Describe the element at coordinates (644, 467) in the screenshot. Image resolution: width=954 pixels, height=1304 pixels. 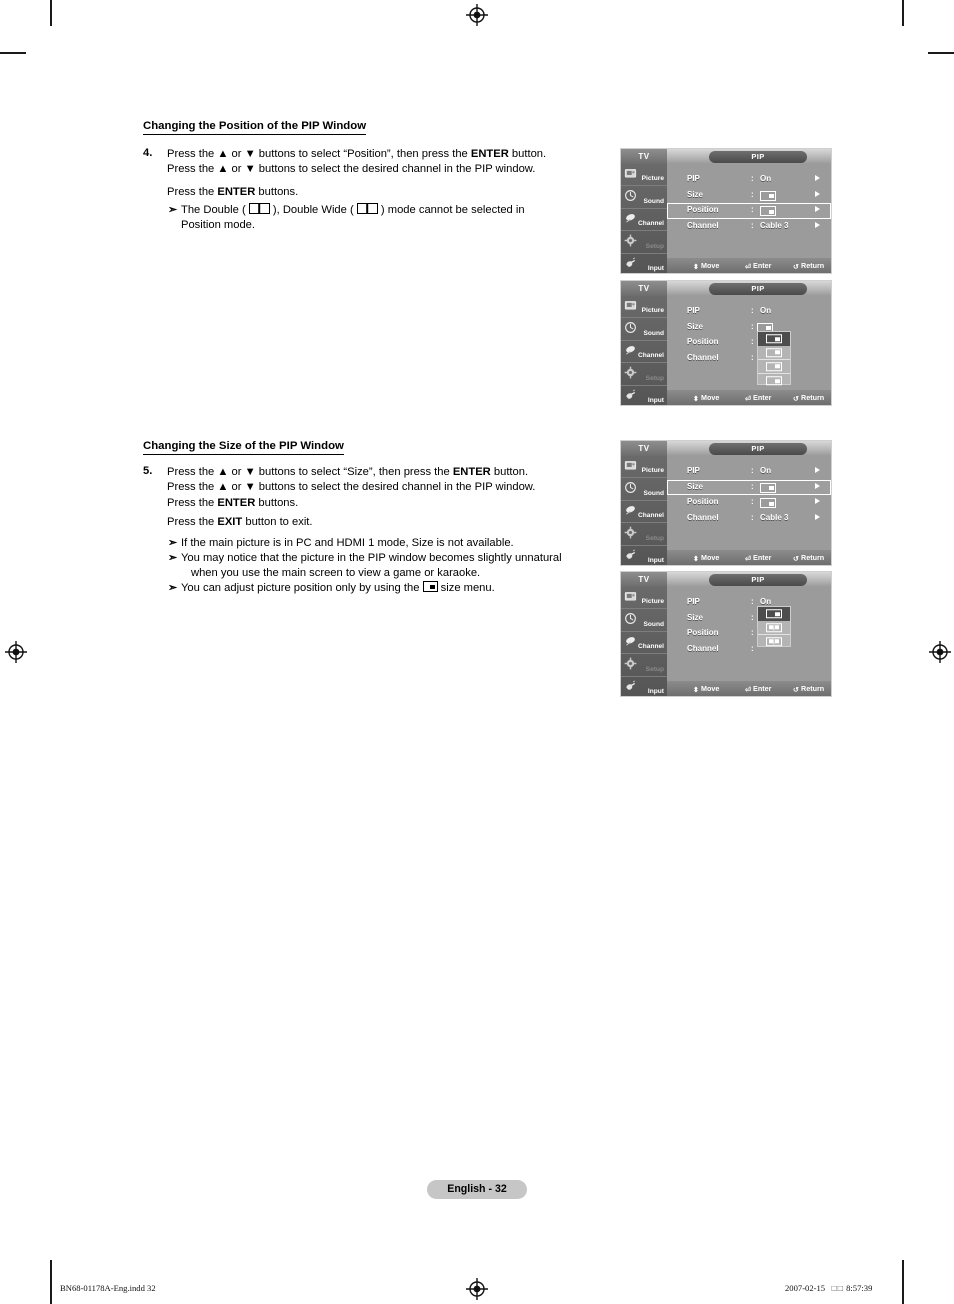
I see `sidebar-item-picture-3: Picture` at that location.